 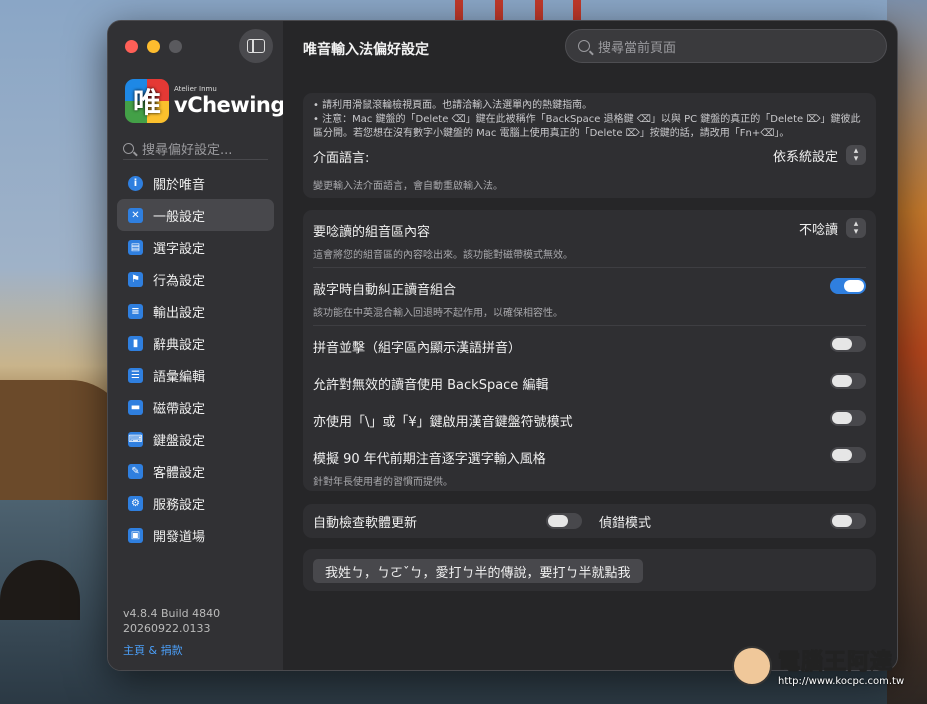 What do you see at coordinates (135, 503) in the screenshot?
I see `gear-icon: ⚙` at bounding box center [135, 503].